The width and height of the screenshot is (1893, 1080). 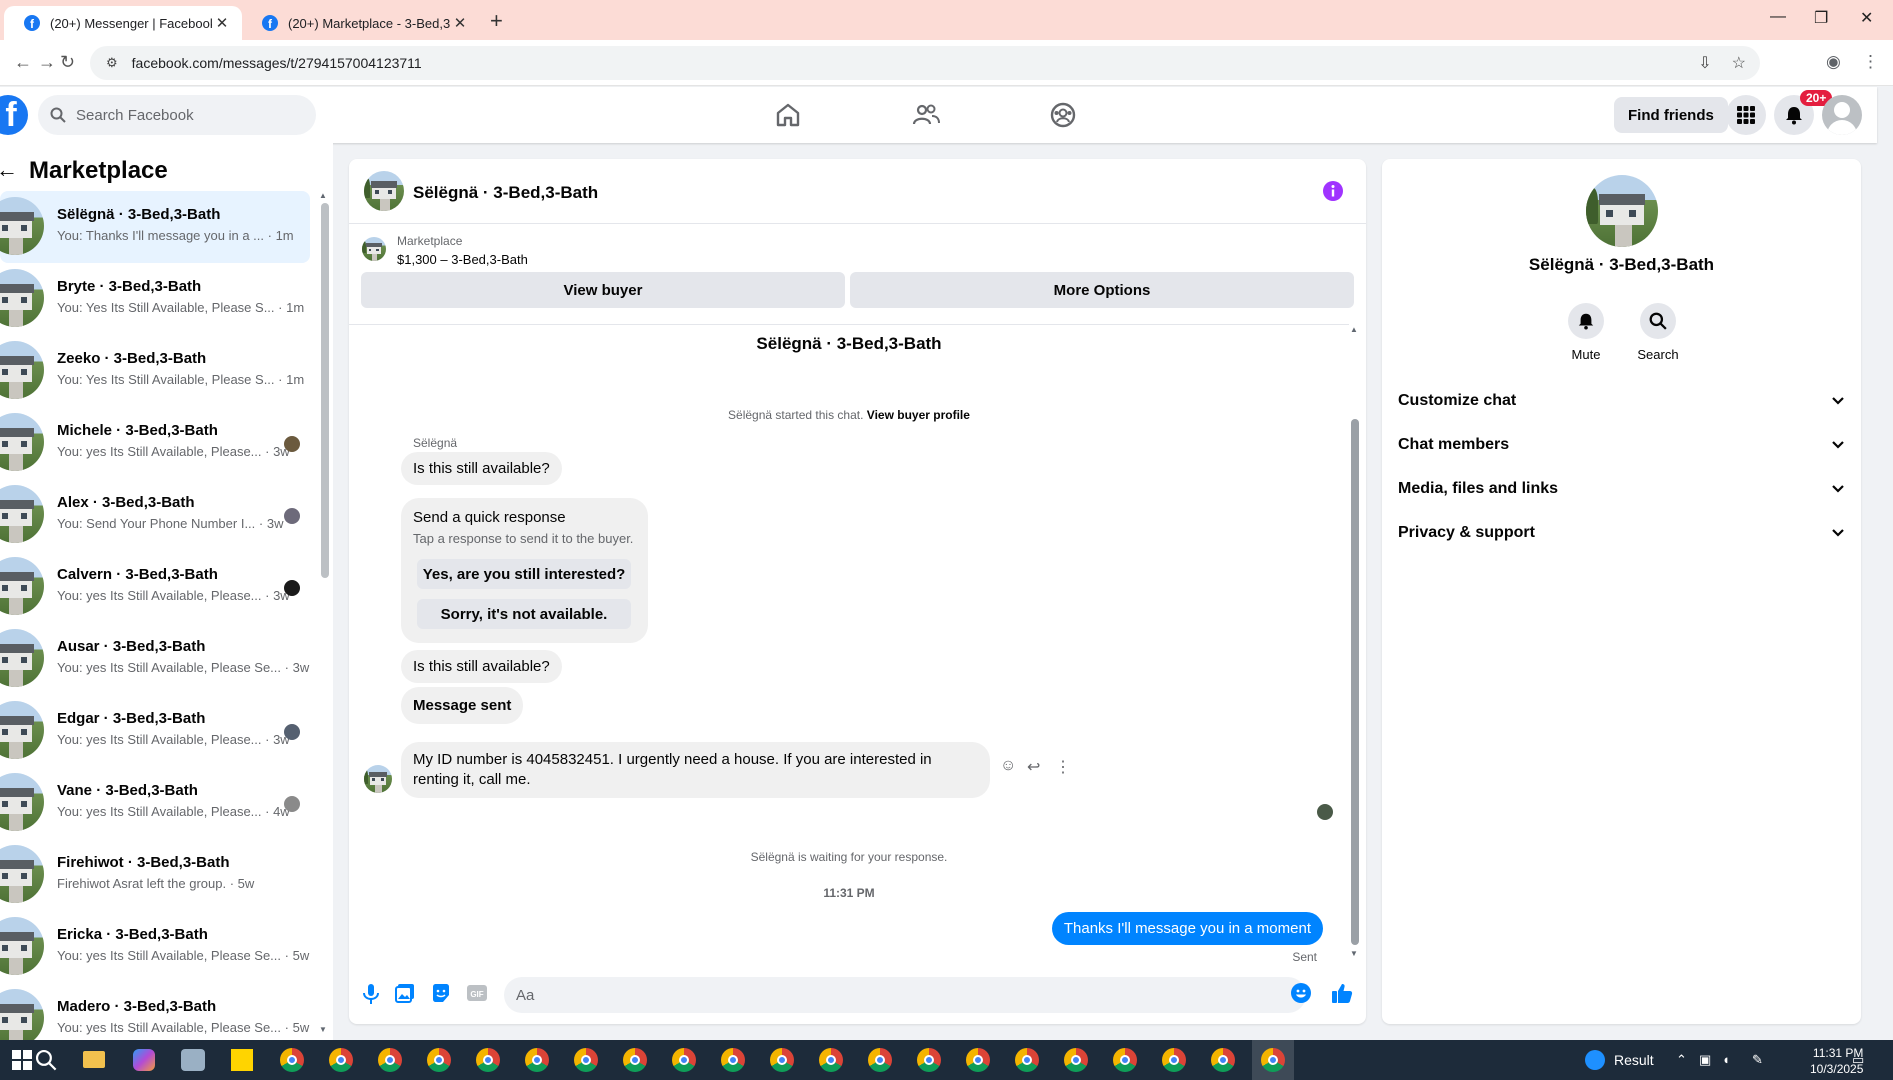 What do you see at coordinates (477, 993) in the screenshot?
I see `gif-icon: GIF` at bounding box center [477, 993].